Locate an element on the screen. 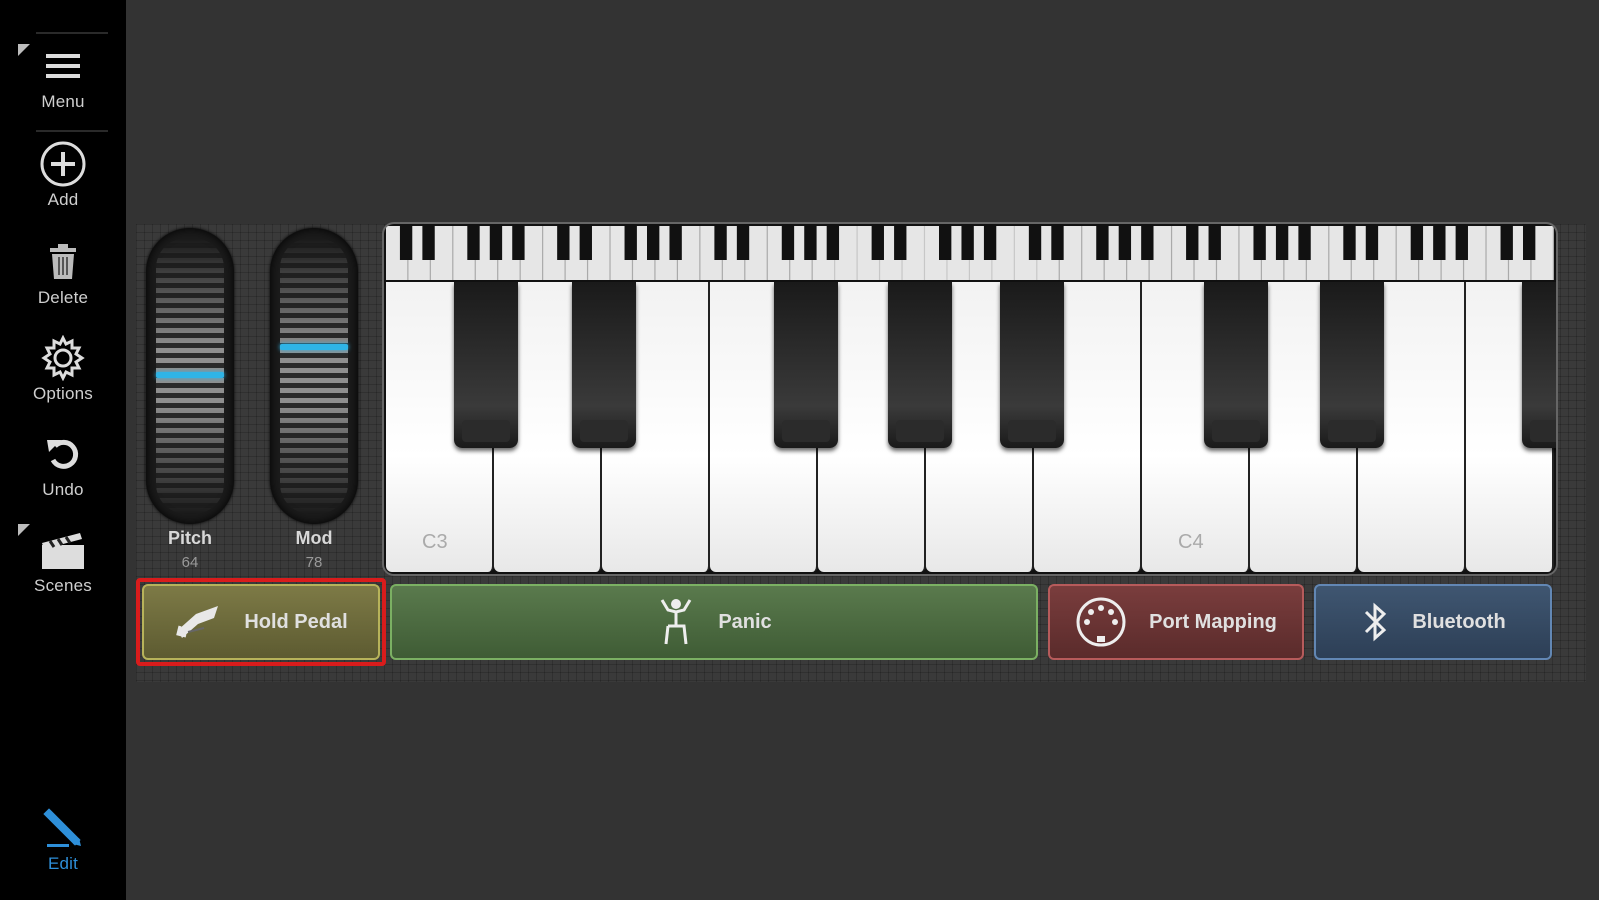 The image size is (1599, 900). undo-label: Undo is located at coordinates (63, 489).